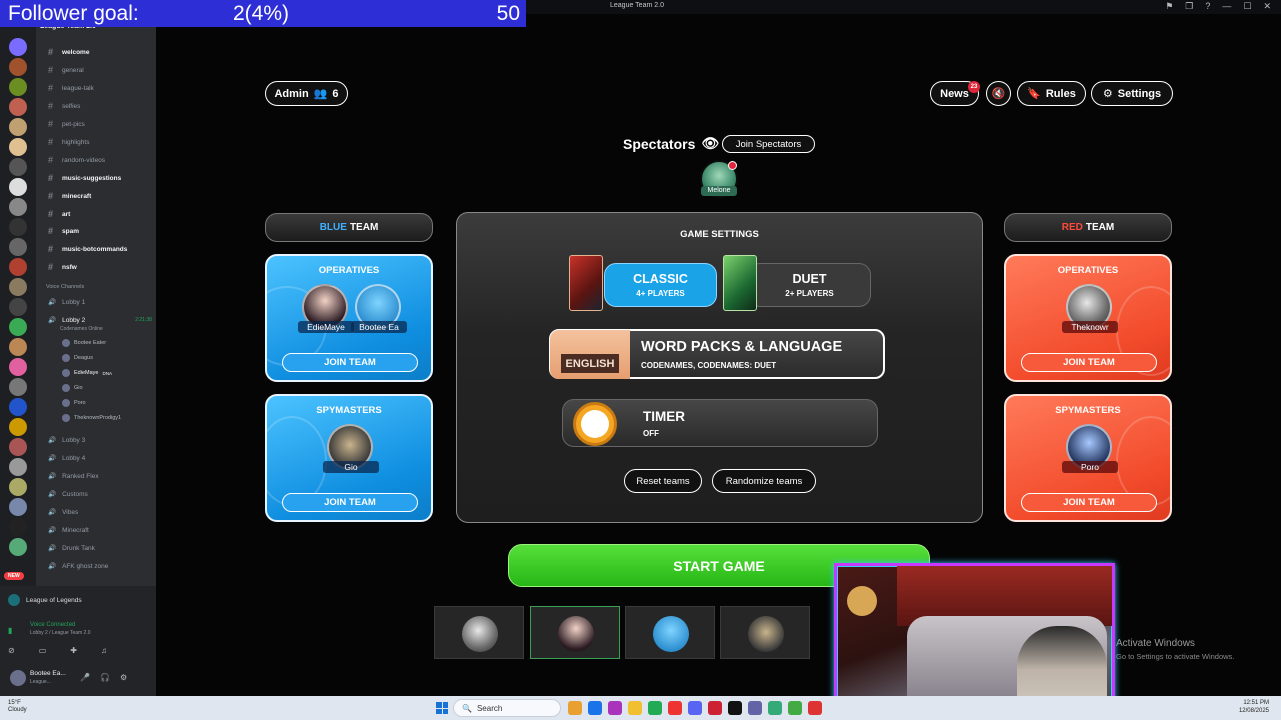  Describe the element at coordinates (350, 362) in the screenshot. I see `join-blue-operatives-button: JOIN TEAM` at that location.